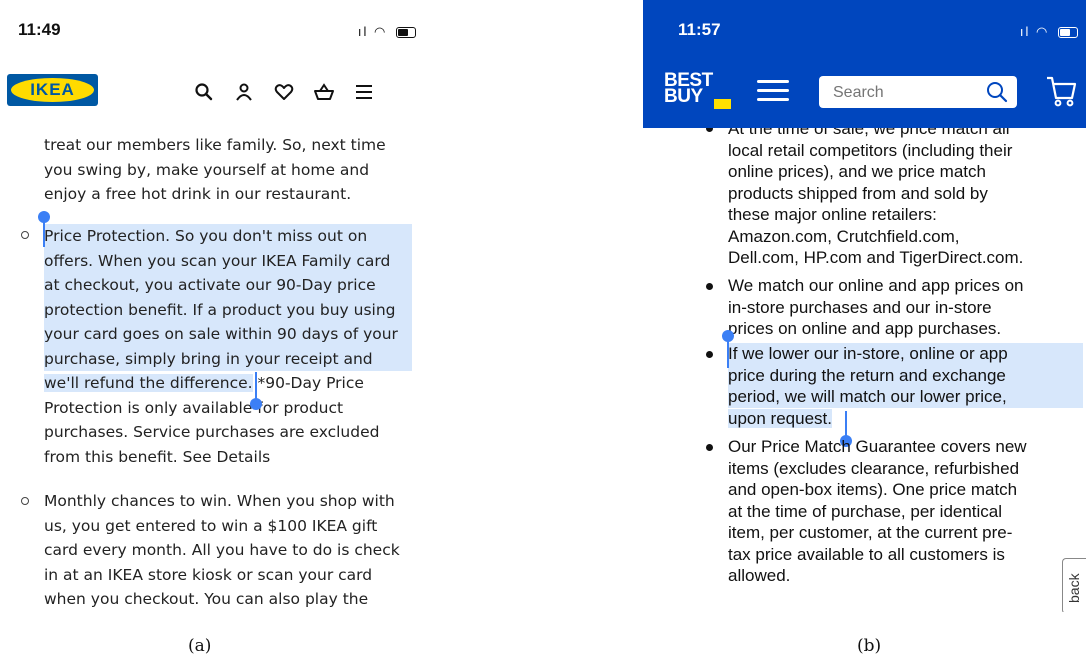 This screenshot has width=1086, height=664. What do you see at coordinates (157, 457) in the screenshot?
I see `see-details-link: from this benefit. See Details` at bounding box center [157, 457].